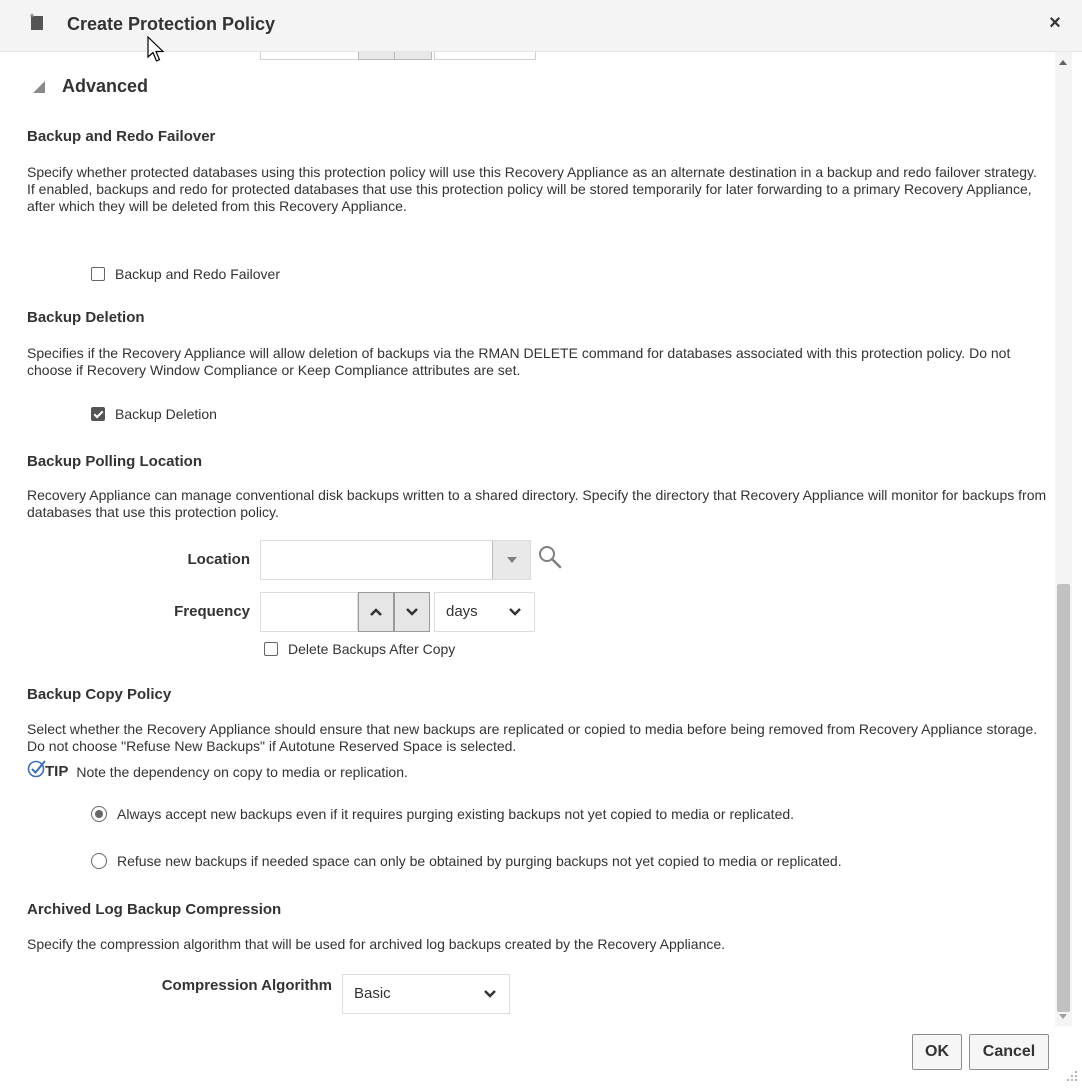 The width and height of the screenshot is (1082, 1088). Describe the element at coordinates (98, 274) in the screenshot. I see `failover-checkbox` at that location.